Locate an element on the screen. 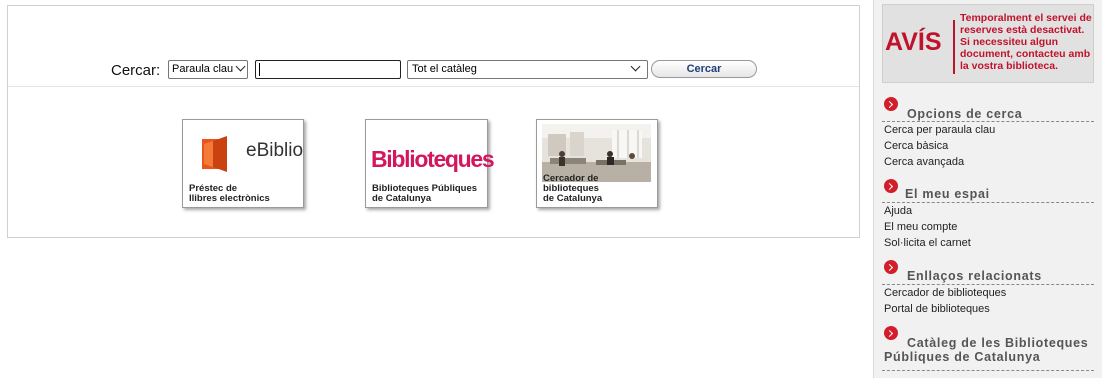  section-opcions-cerca: Opcions de cerca is located at coordinates (988, 109).